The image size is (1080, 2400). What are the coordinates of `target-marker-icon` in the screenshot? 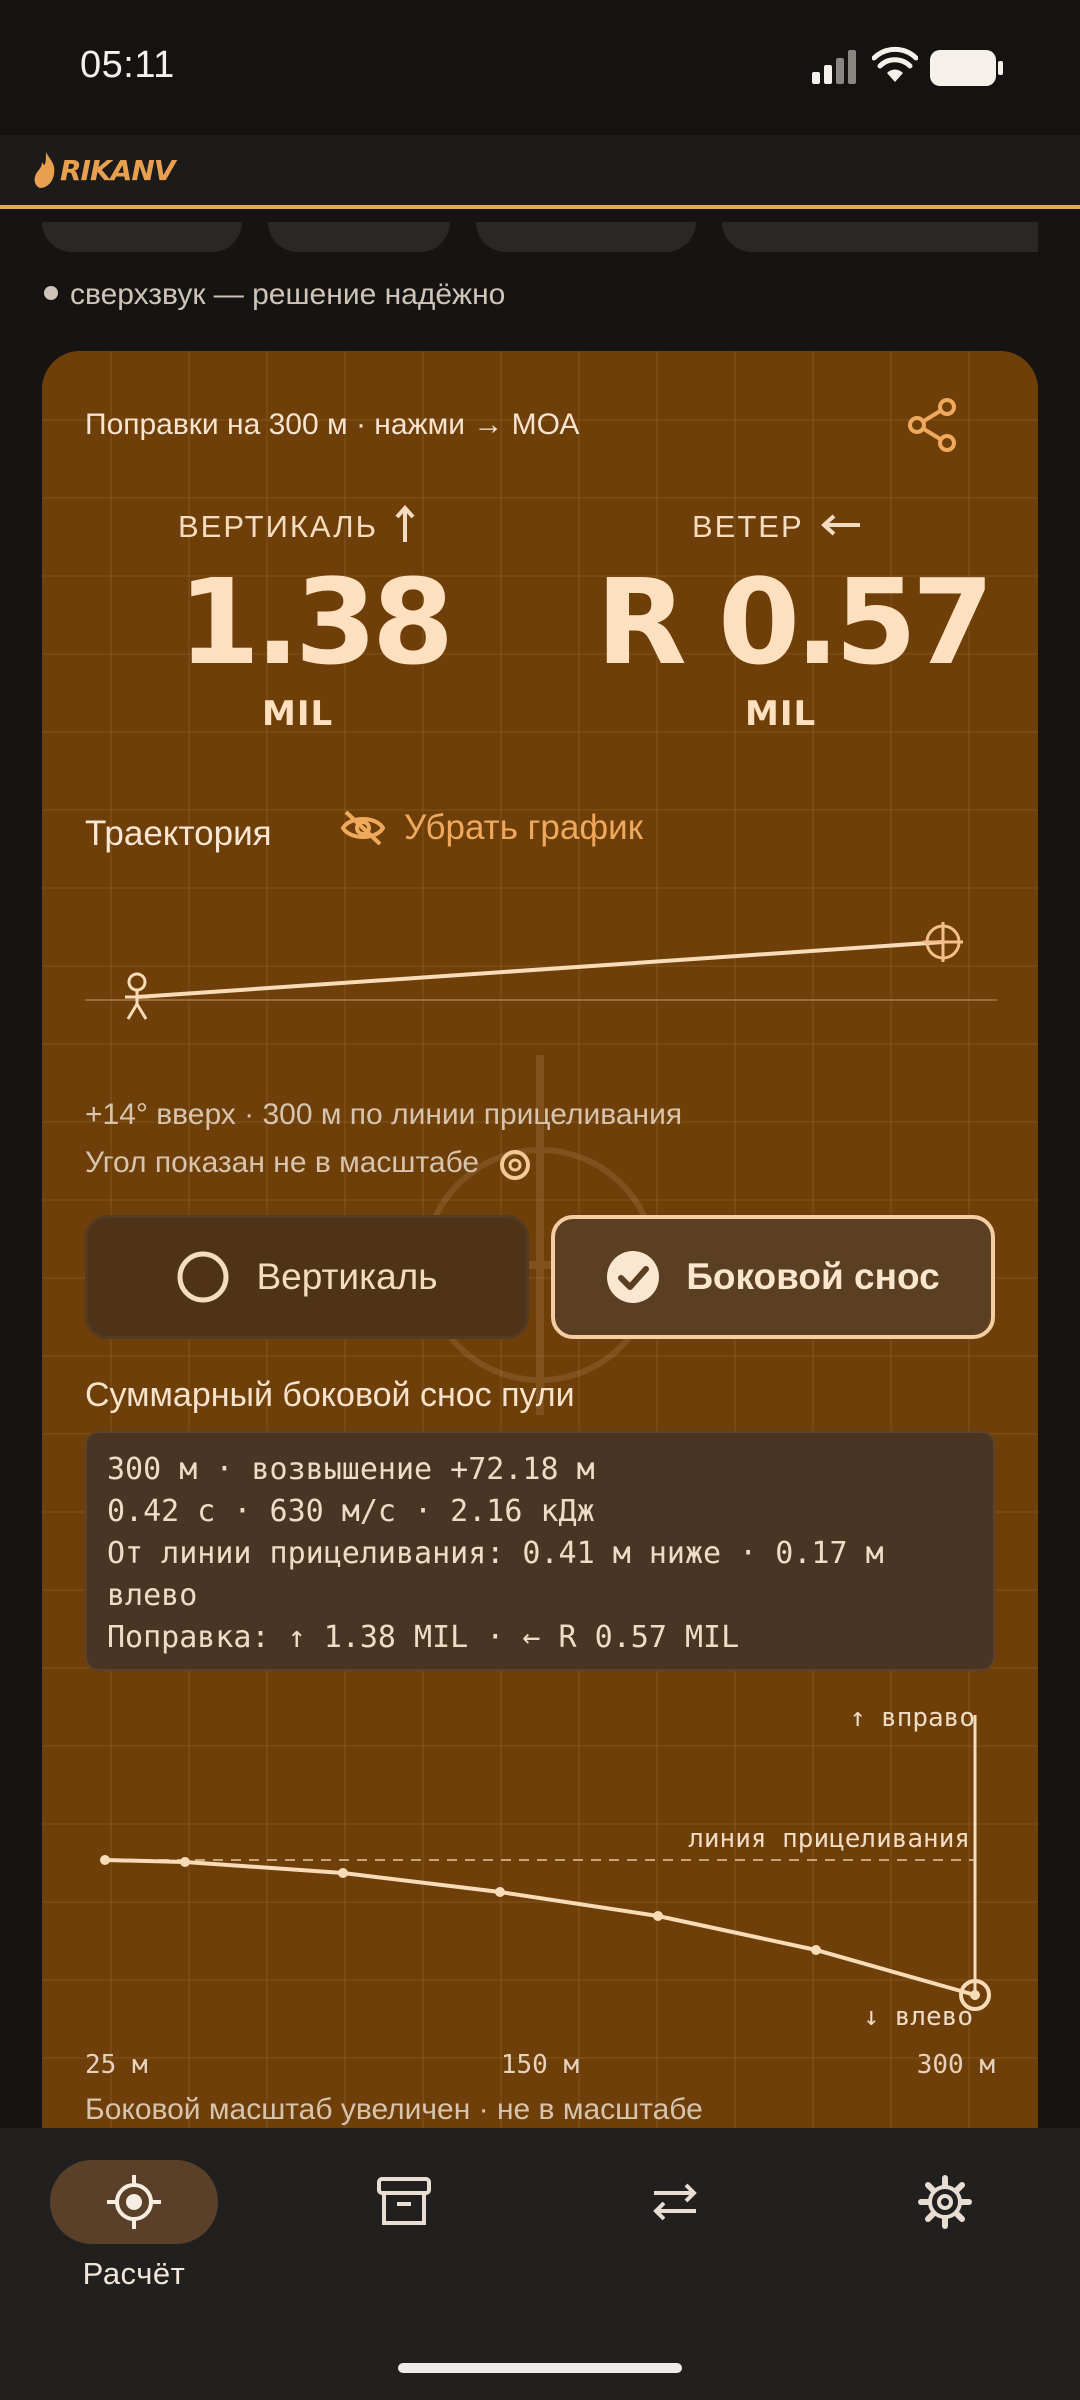 It's located at (515, 1165).